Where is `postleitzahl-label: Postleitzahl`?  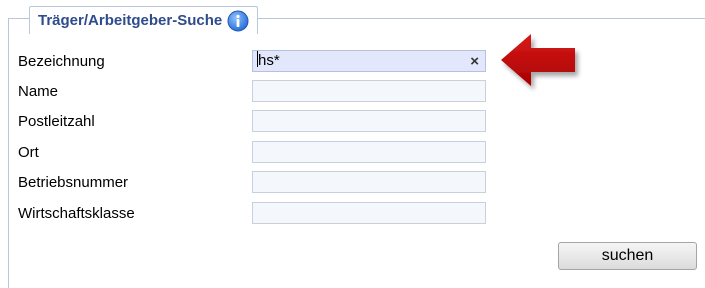 postleitzahl-label: Postleitzahl is located at coordinates (56, 121).